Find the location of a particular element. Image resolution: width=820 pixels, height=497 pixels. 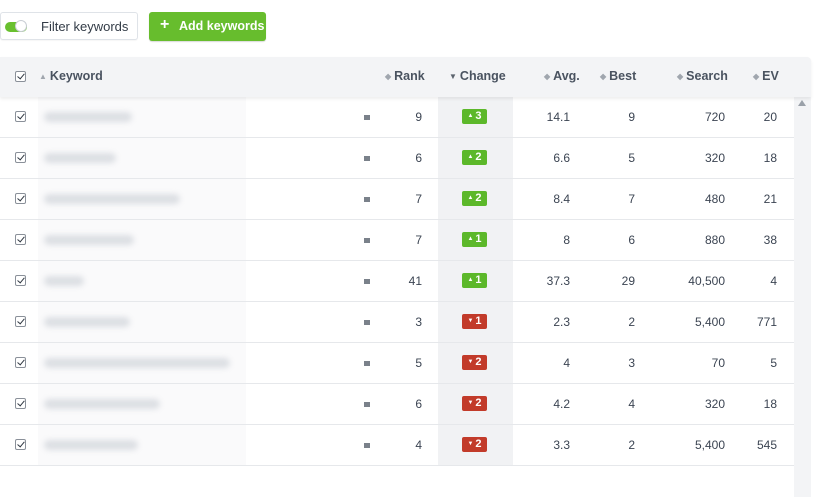

column-search: ◆ Search is located at coordinates (702, 76).